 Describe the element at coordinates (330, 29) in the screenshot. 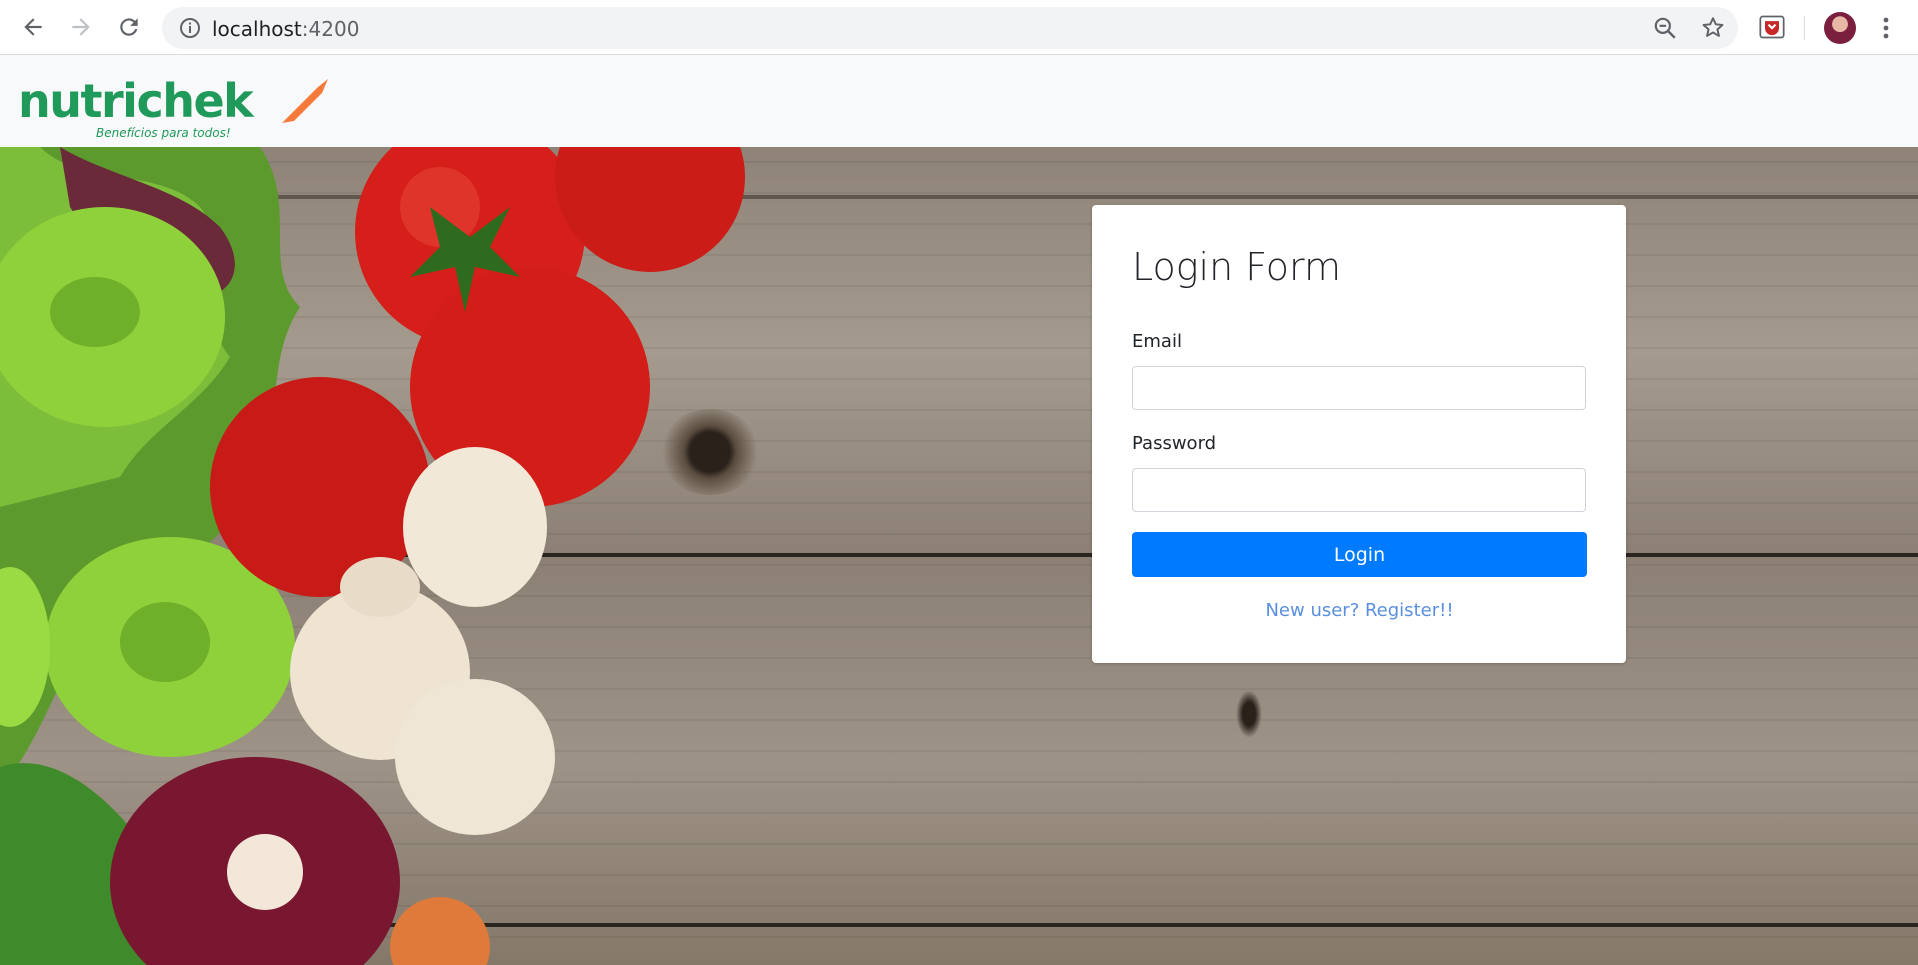

I see `url-port: :4200` at that location.